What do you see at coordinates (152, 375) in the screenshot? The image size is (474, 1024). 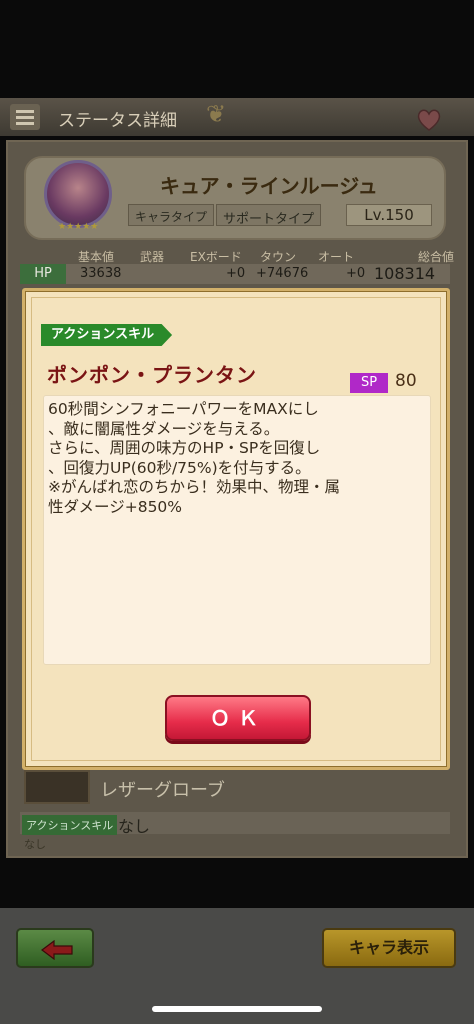 I see `skill-name: ポンポン・プランタン` at bounding box center [152, 375].